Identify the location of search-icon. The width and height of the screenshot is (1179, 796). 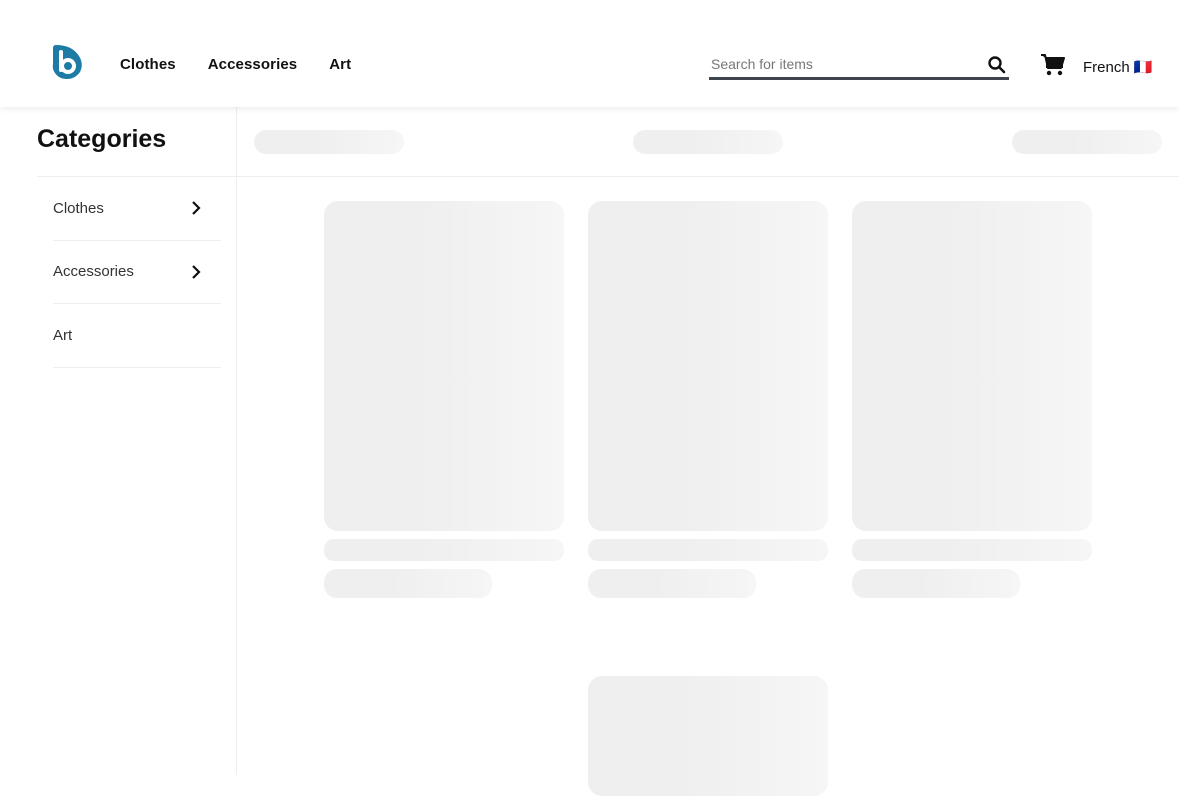
(997, 65).